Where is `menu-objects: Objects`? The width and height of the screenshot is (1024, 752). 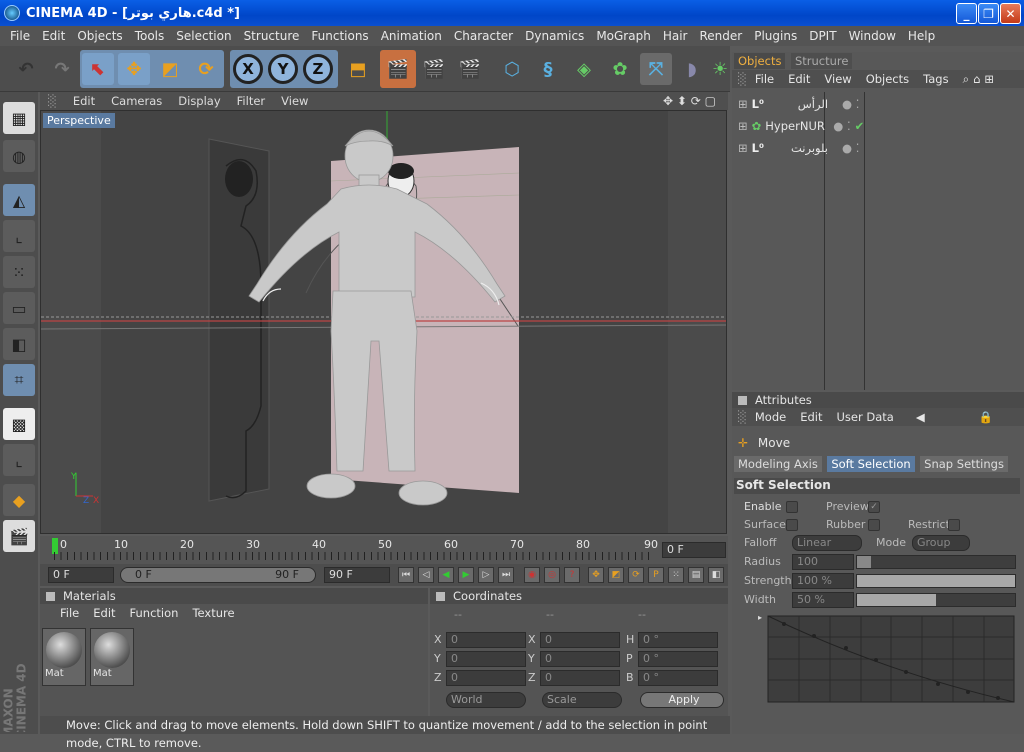 menu-objects: Objects is located at coordinates (99, 36).